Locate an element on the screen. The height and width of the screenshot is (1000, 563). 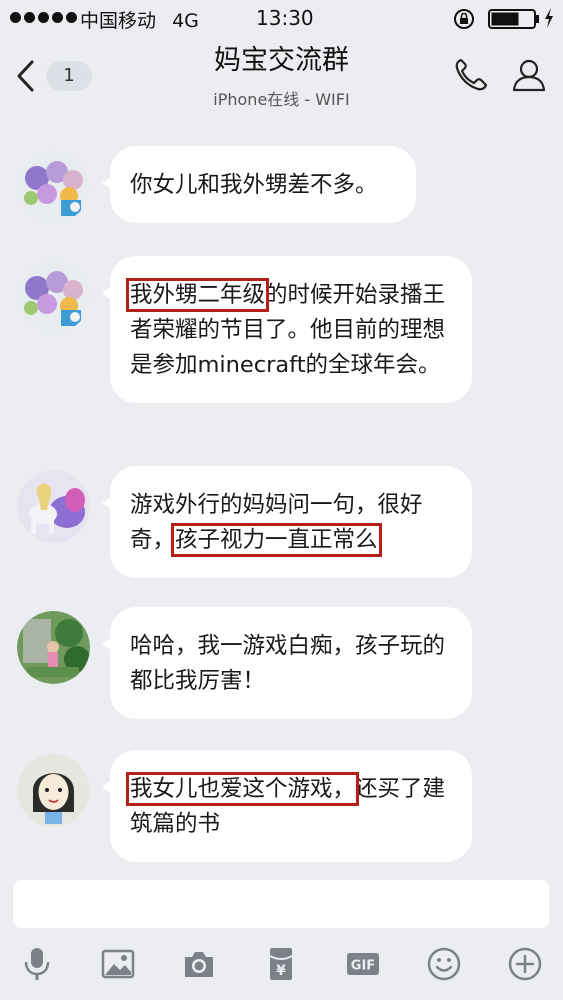
emoji-button is located at coordinates (444, 964).